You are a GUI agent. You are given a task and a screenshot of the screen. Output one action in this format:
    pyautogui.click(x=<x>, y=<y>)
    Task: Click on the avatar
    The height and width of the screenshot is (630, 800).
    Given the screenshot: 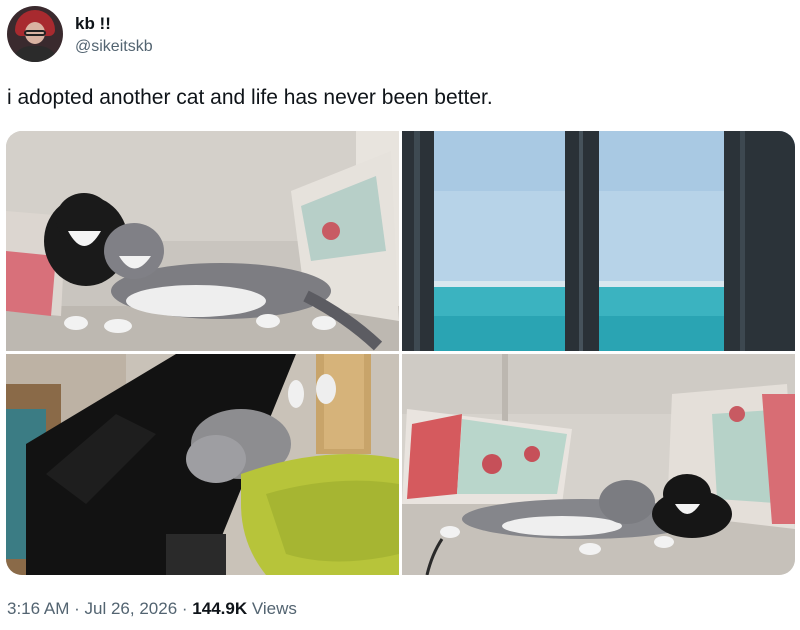 What is the action you would take?
    pyautogui.click(x=35, y=34)
    